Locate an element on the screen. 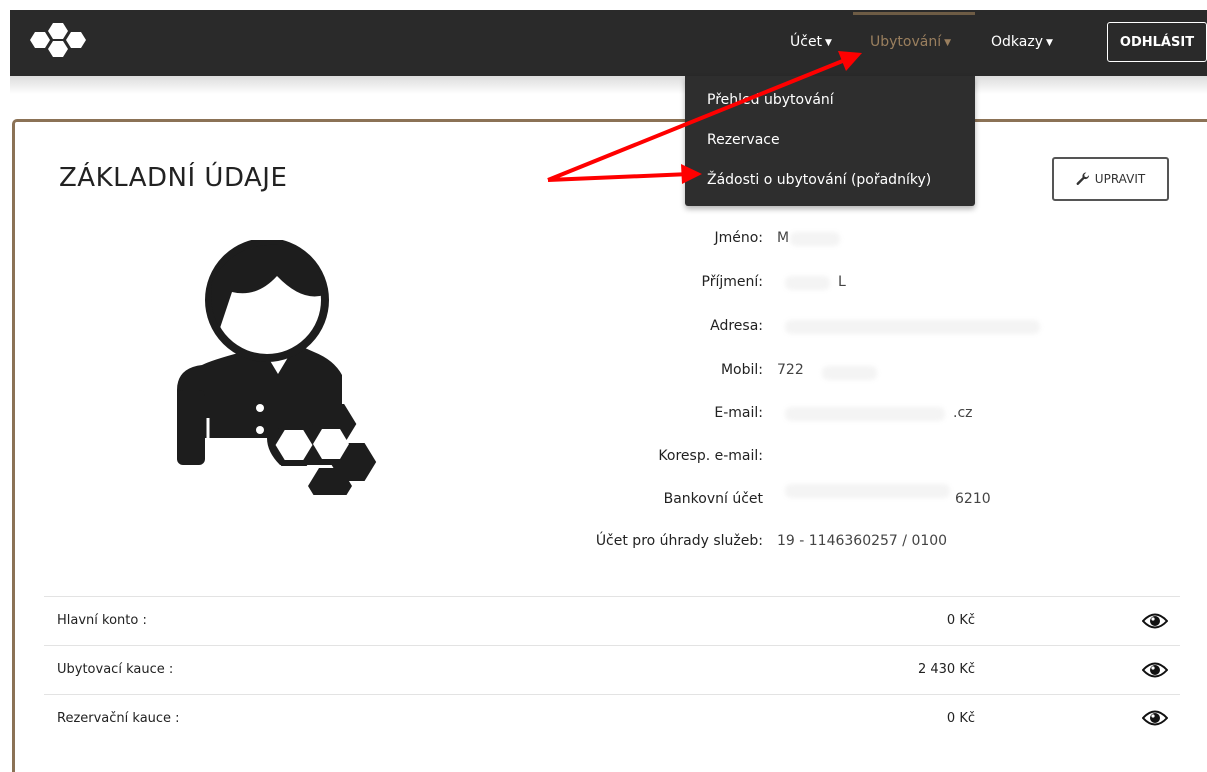 This screenshot has width=1207, height=772. navbar-shadow is located at coordinates (608, 85).